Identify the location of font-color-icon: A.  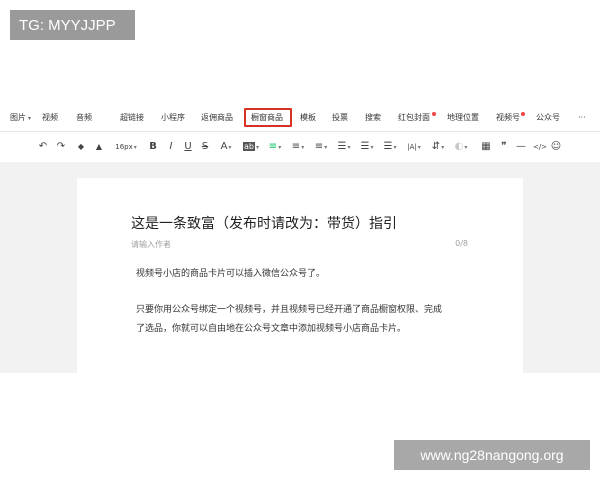
(224, 146).